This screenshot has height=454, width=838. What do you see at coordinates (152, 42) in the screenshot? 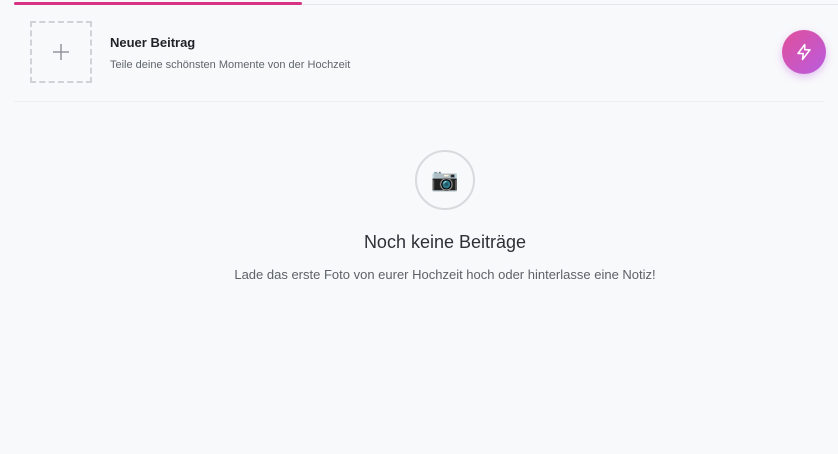
I see `new-post-title: Neuer Beitrag` at bounding box center [152, 42].